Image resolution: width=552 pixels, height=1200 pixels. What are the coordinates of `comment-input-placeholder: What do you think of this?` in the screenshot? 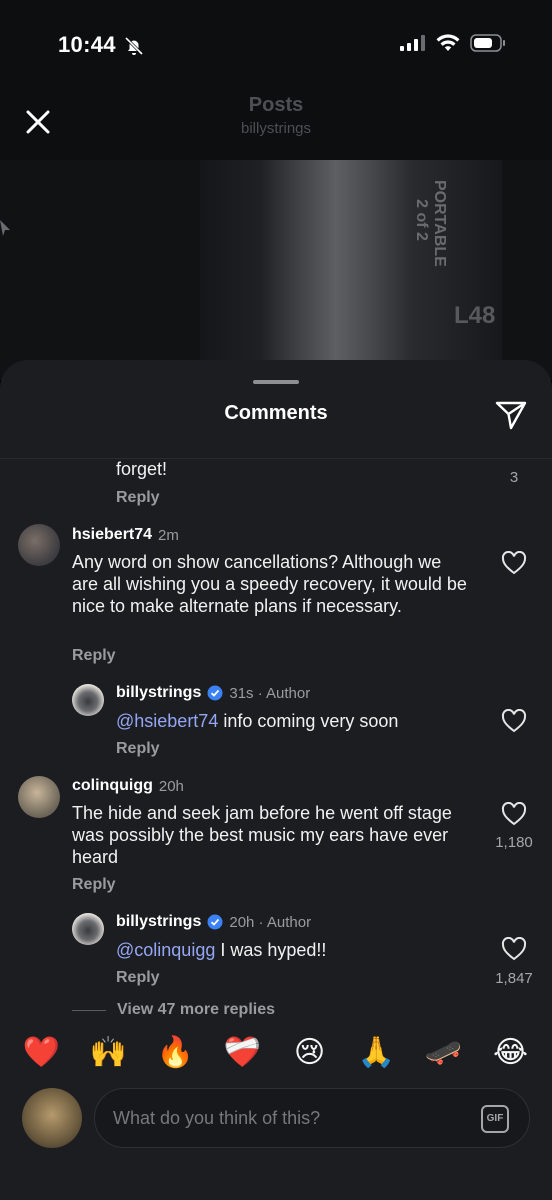 It's located at (217, 1118).